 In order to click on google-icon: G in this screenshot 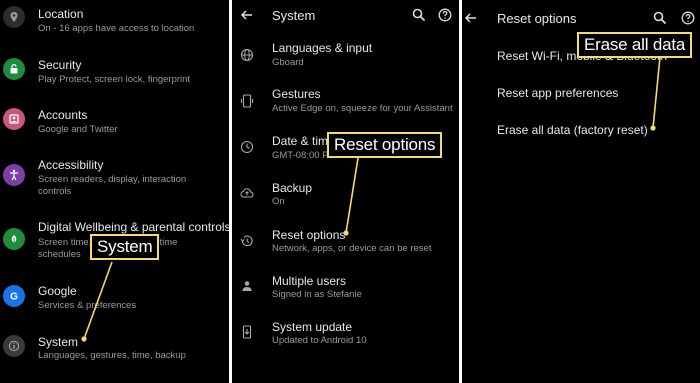, I will do `click(14, 296)`.